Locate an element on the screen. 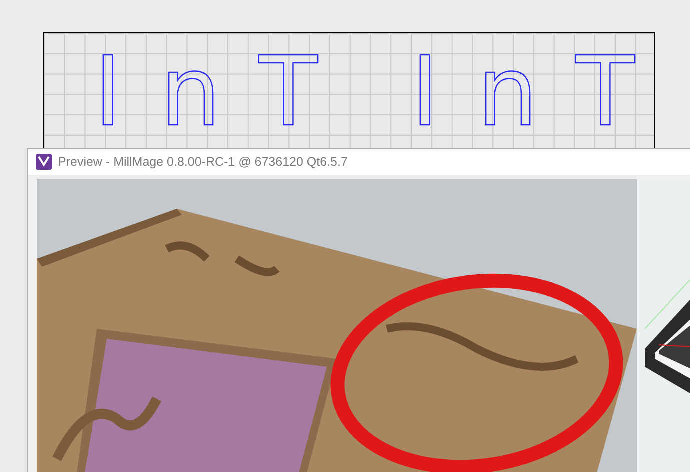 The height and width of the screenshot is (472, 690). window-title: Preview - MillMage 0.8.00-RC-1 @ 6736120 Qt6.5.7 is located at coordinates (203, 162).